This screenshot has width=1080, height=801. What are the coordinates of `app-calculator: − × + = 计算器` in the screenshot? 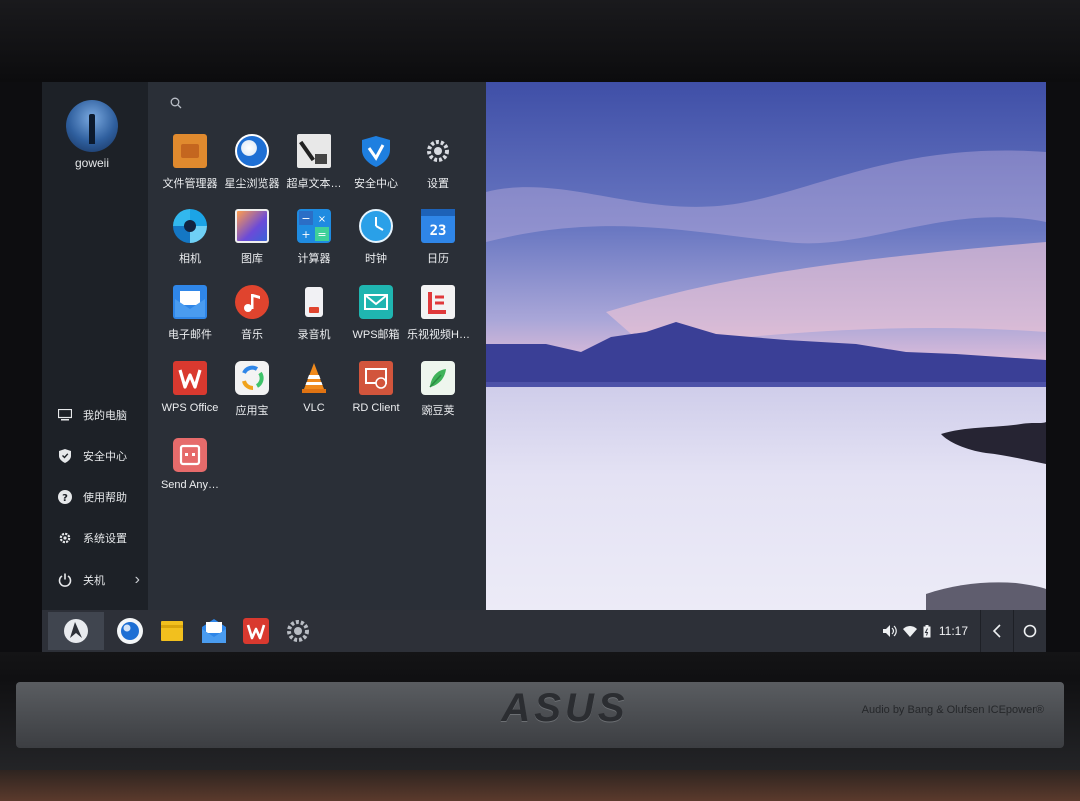 It's located at (314, 241).